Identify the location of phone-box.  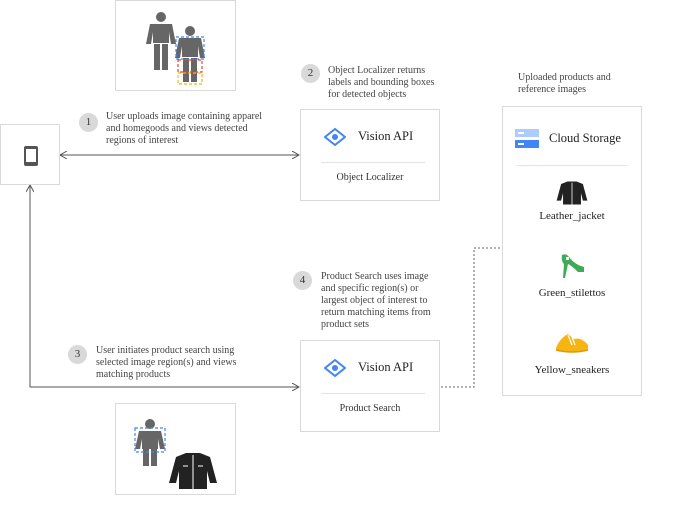
(30, 154).